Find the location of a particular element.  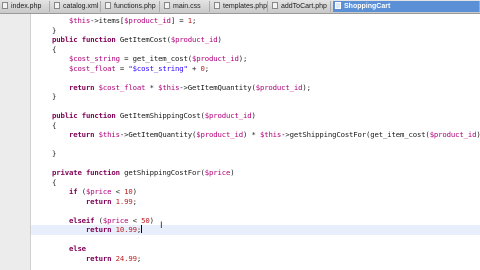

code-line: 36 is located at coordinates (255, 211).